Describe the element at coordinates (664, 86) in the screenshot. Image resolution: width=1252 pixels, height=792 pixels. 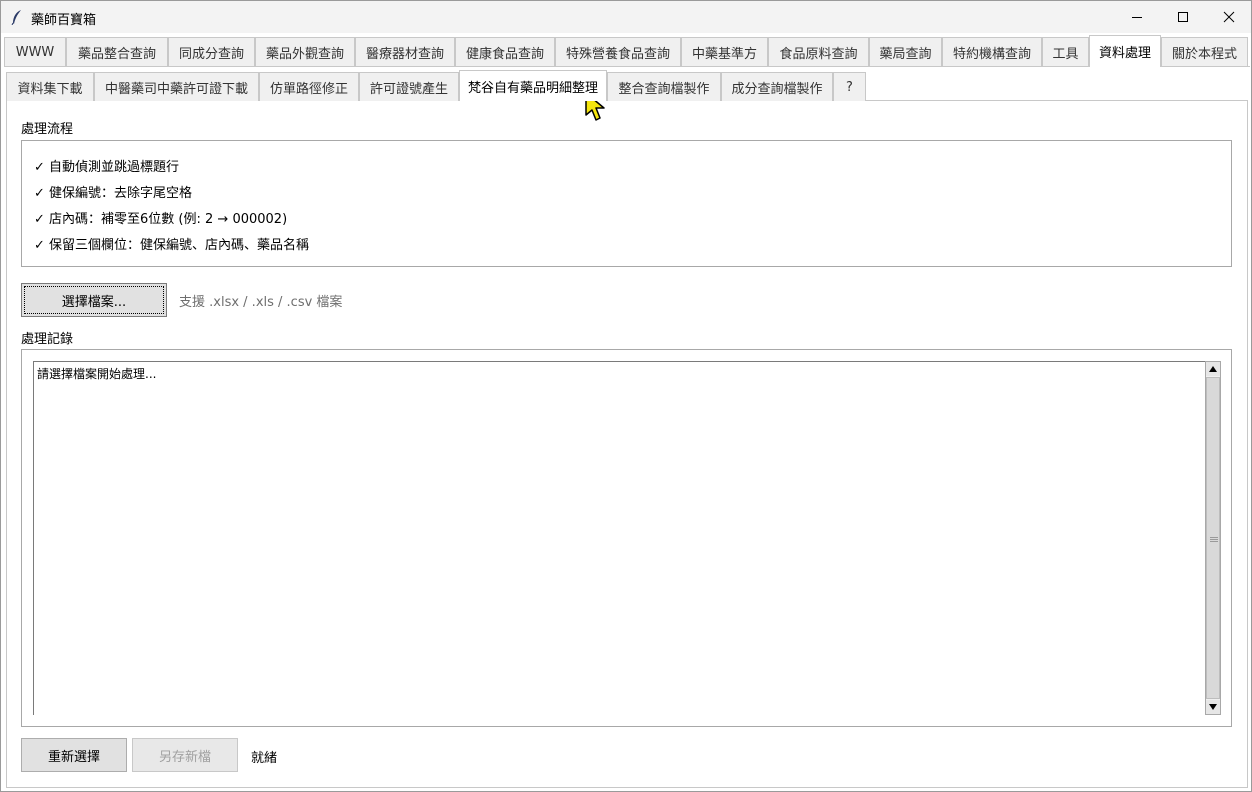
I see `subtab-integrated-query-file: 整合查詢檔製作` at that location.